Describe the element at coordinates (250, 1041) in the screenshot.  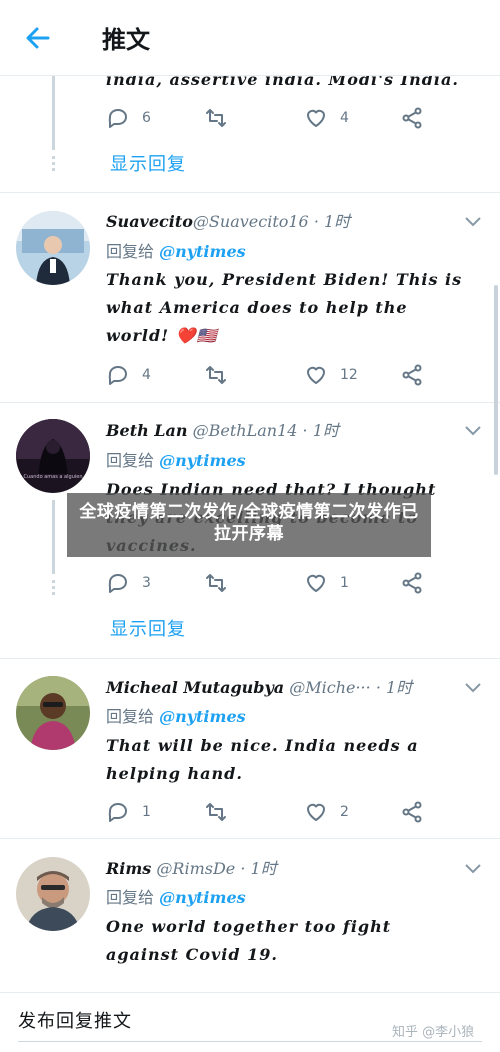
I see `input-underline` at that location.